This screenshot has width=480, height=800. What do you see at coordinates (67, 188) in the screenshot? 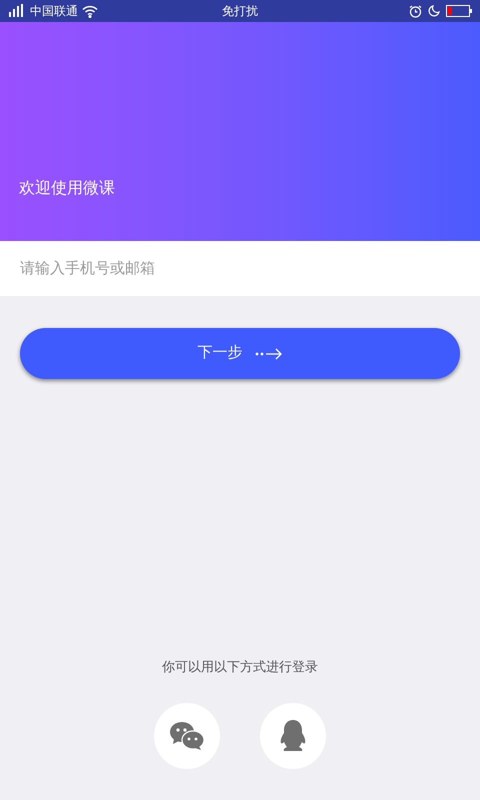
I see `welcome-title: 欢迎使用微课` at bounding box center [67, 188].